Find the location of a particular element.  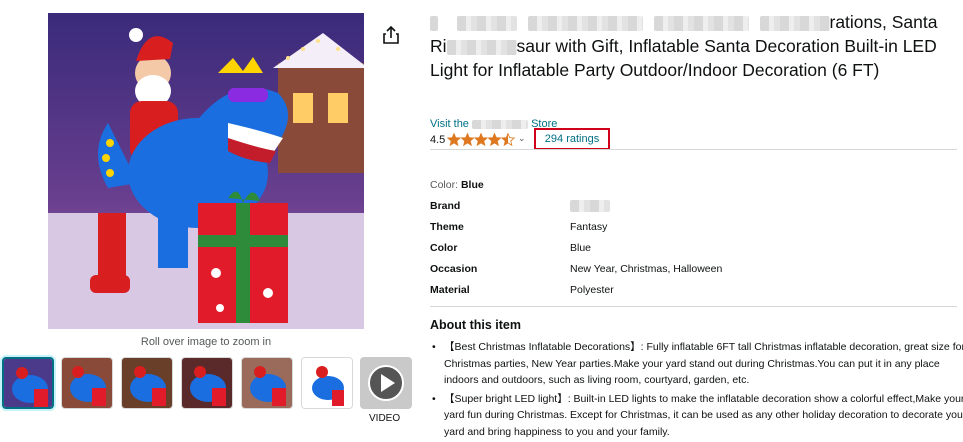

spec-value: Fantasy is located at coordinates (589, 227).